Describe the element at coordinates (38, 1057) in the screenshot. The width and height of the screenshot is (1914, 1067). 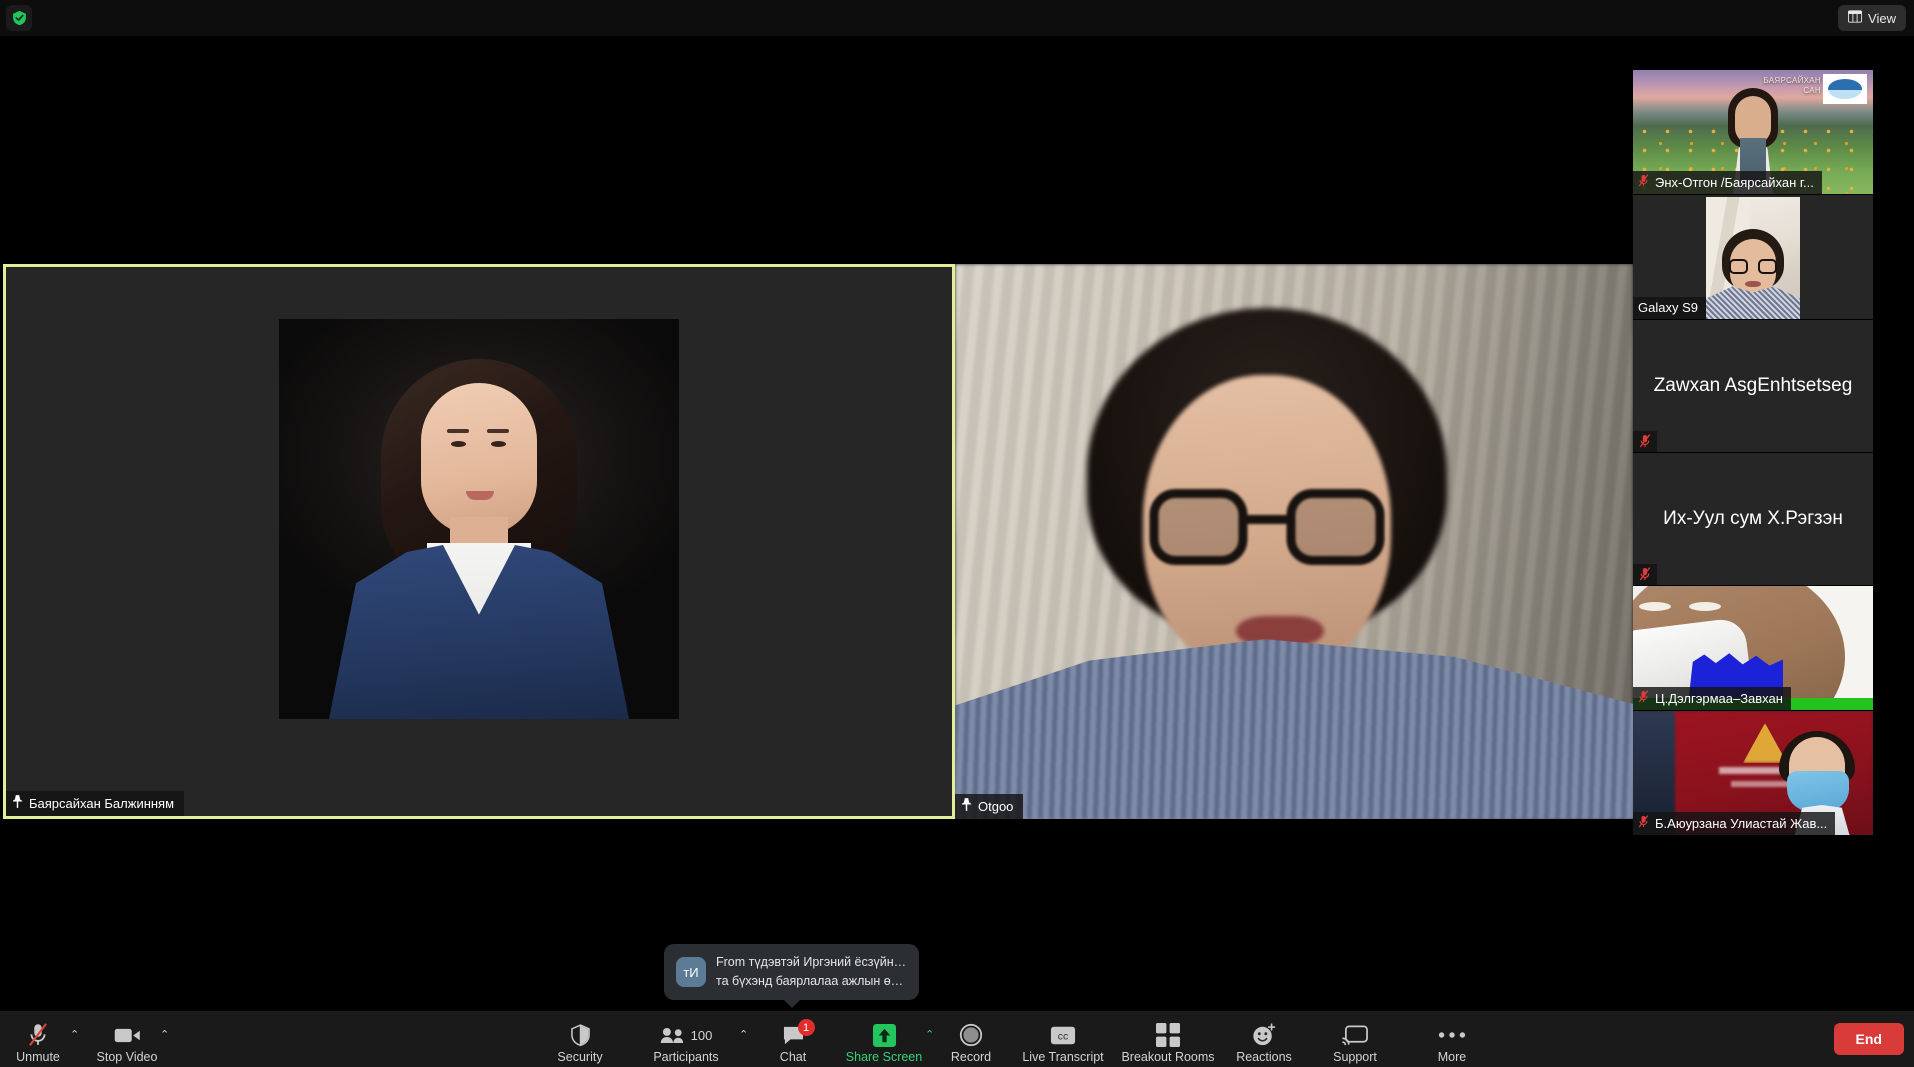
I see `unmute-button-label: Unmute` at that location.